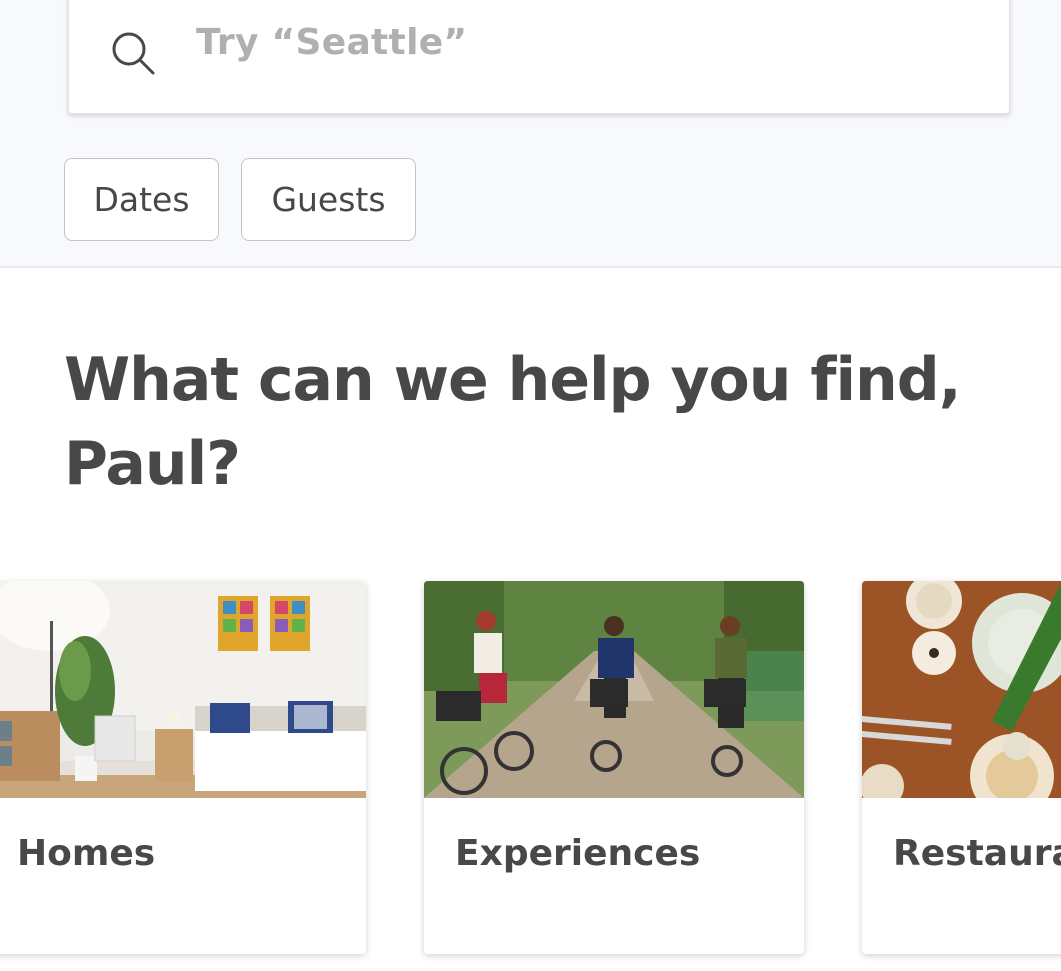 This screenshot has height=971, width=1061. I want to click on table-food-photo, so click(961, 689).